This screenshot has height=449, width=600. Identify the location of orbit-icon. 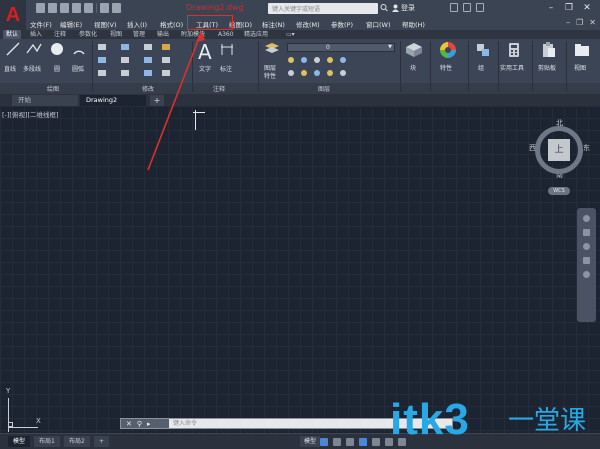
(586, 260).